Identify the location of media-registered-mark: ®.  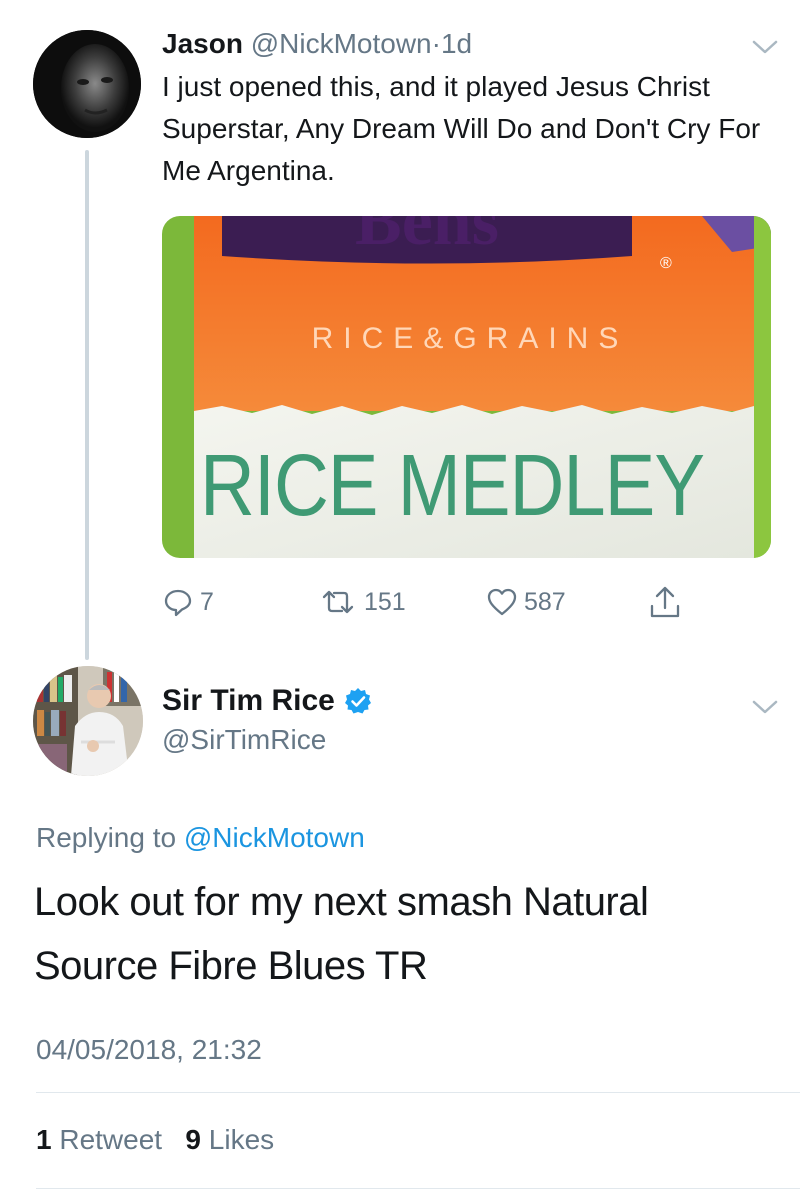
(666, 263).